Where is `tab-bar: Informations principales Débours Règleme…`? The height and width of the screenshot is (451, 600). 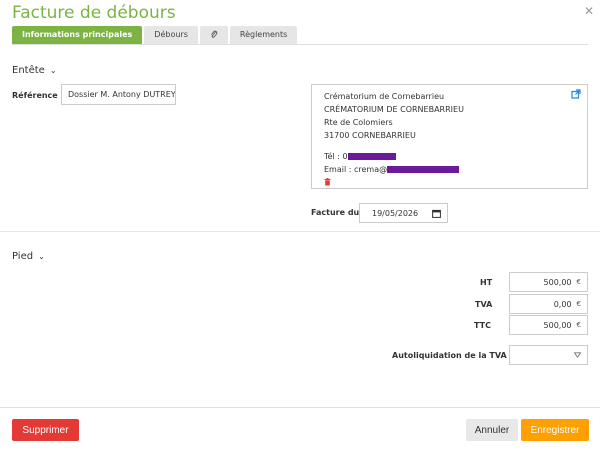
tab-bar: Informations principales Débours Règleme… is located at coordinates (155, 35).